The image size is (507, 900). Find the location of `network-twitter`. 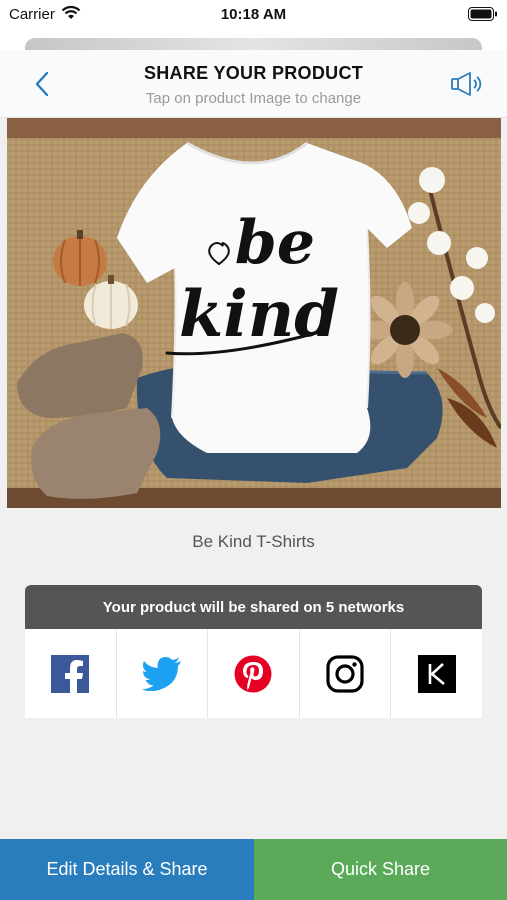

network-twitter is located at coordinates (162, 673).